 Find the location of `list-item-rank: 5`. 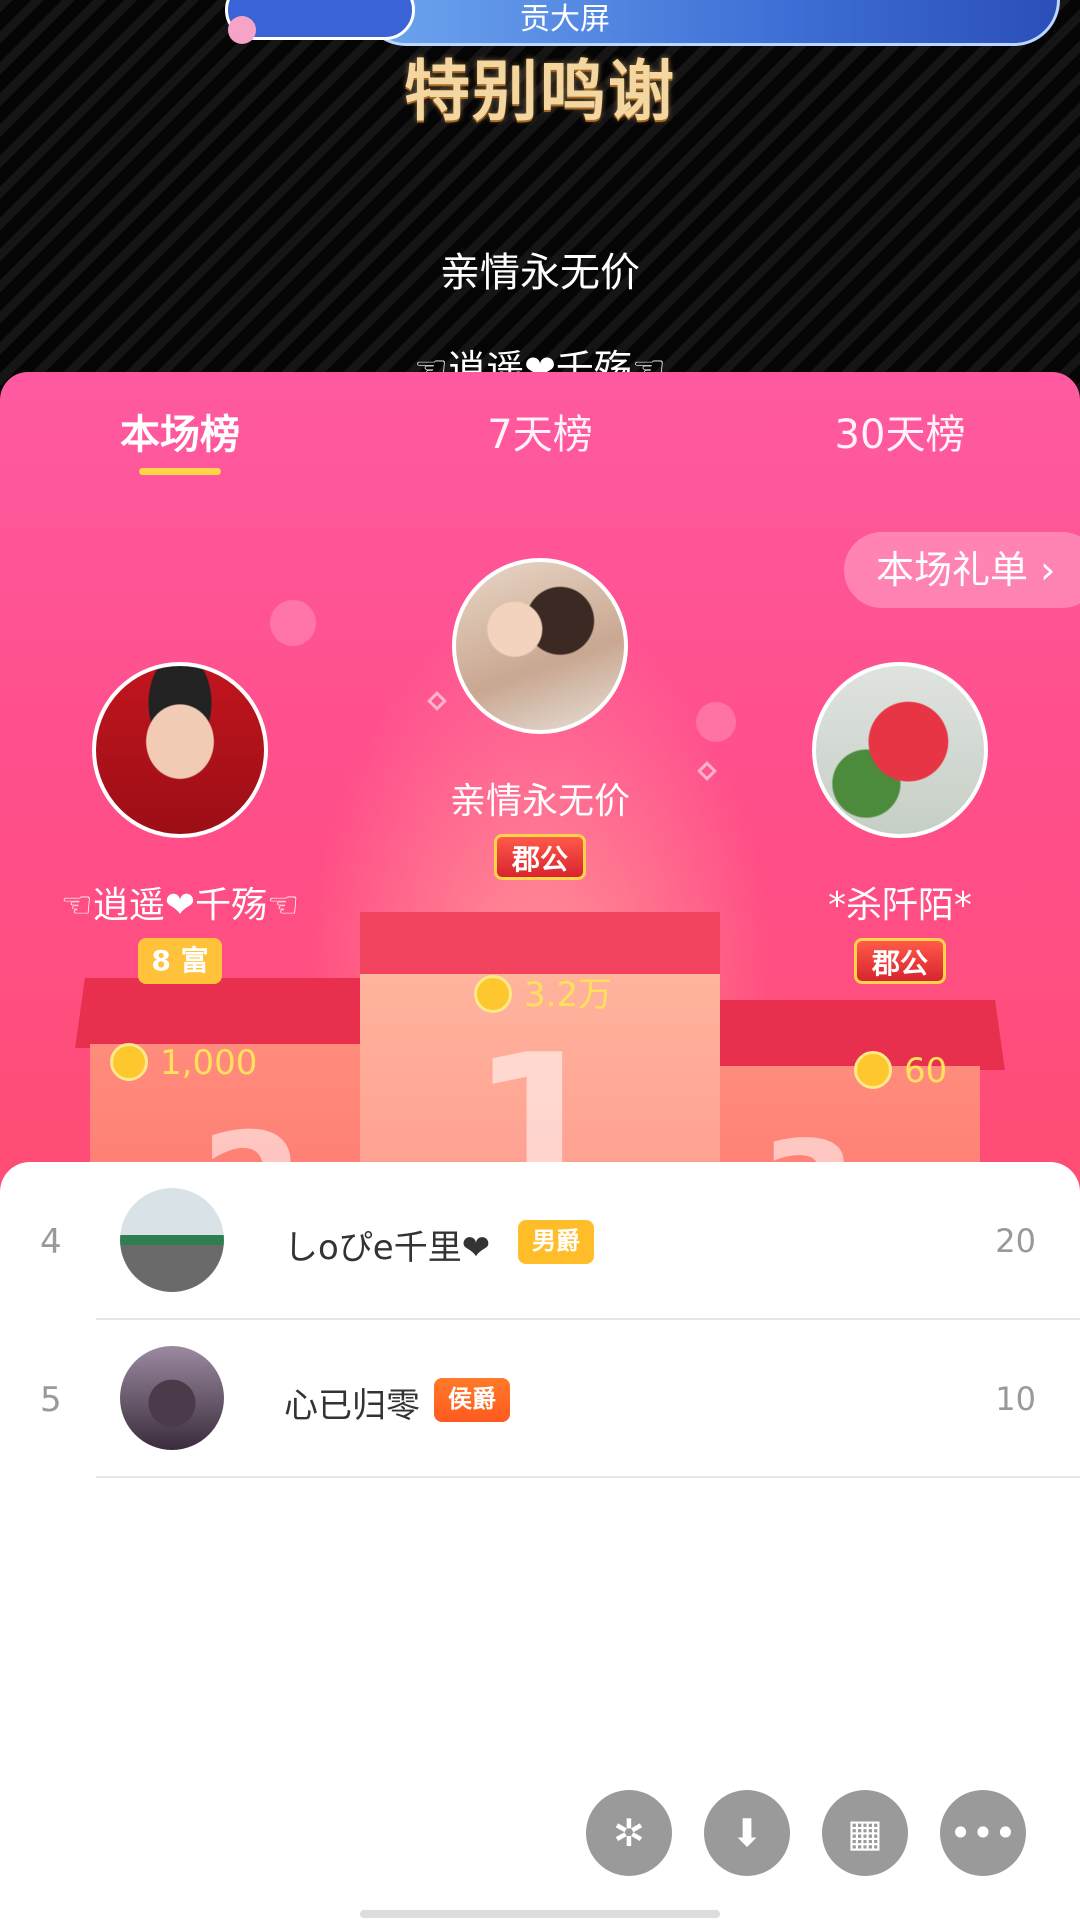

list-item-rank: 5 is located at coordinates (51, 1400).